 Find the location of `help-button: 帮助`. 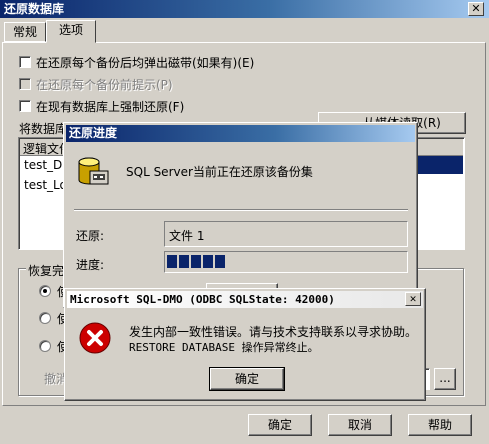

help-button: 帮助 is located at coordinates (440, 425).